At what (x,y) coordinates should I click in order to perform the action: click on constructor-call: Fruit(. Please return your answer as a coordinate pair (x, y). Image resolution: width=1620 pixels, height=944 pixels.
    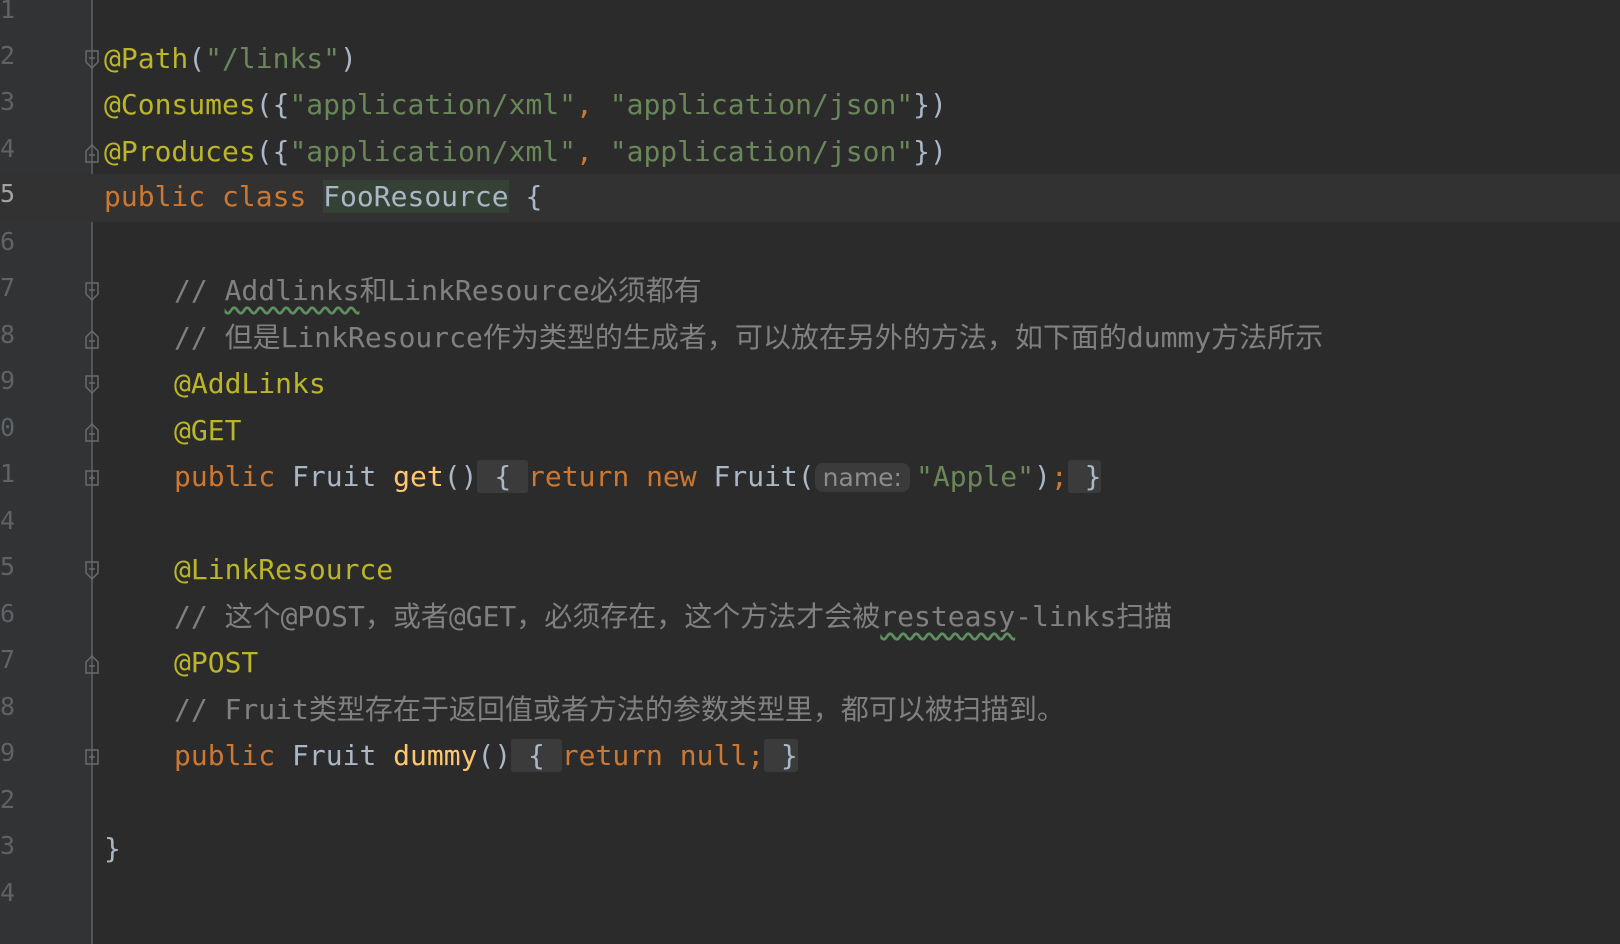
    Looking at the image, I should click on (764, 476).